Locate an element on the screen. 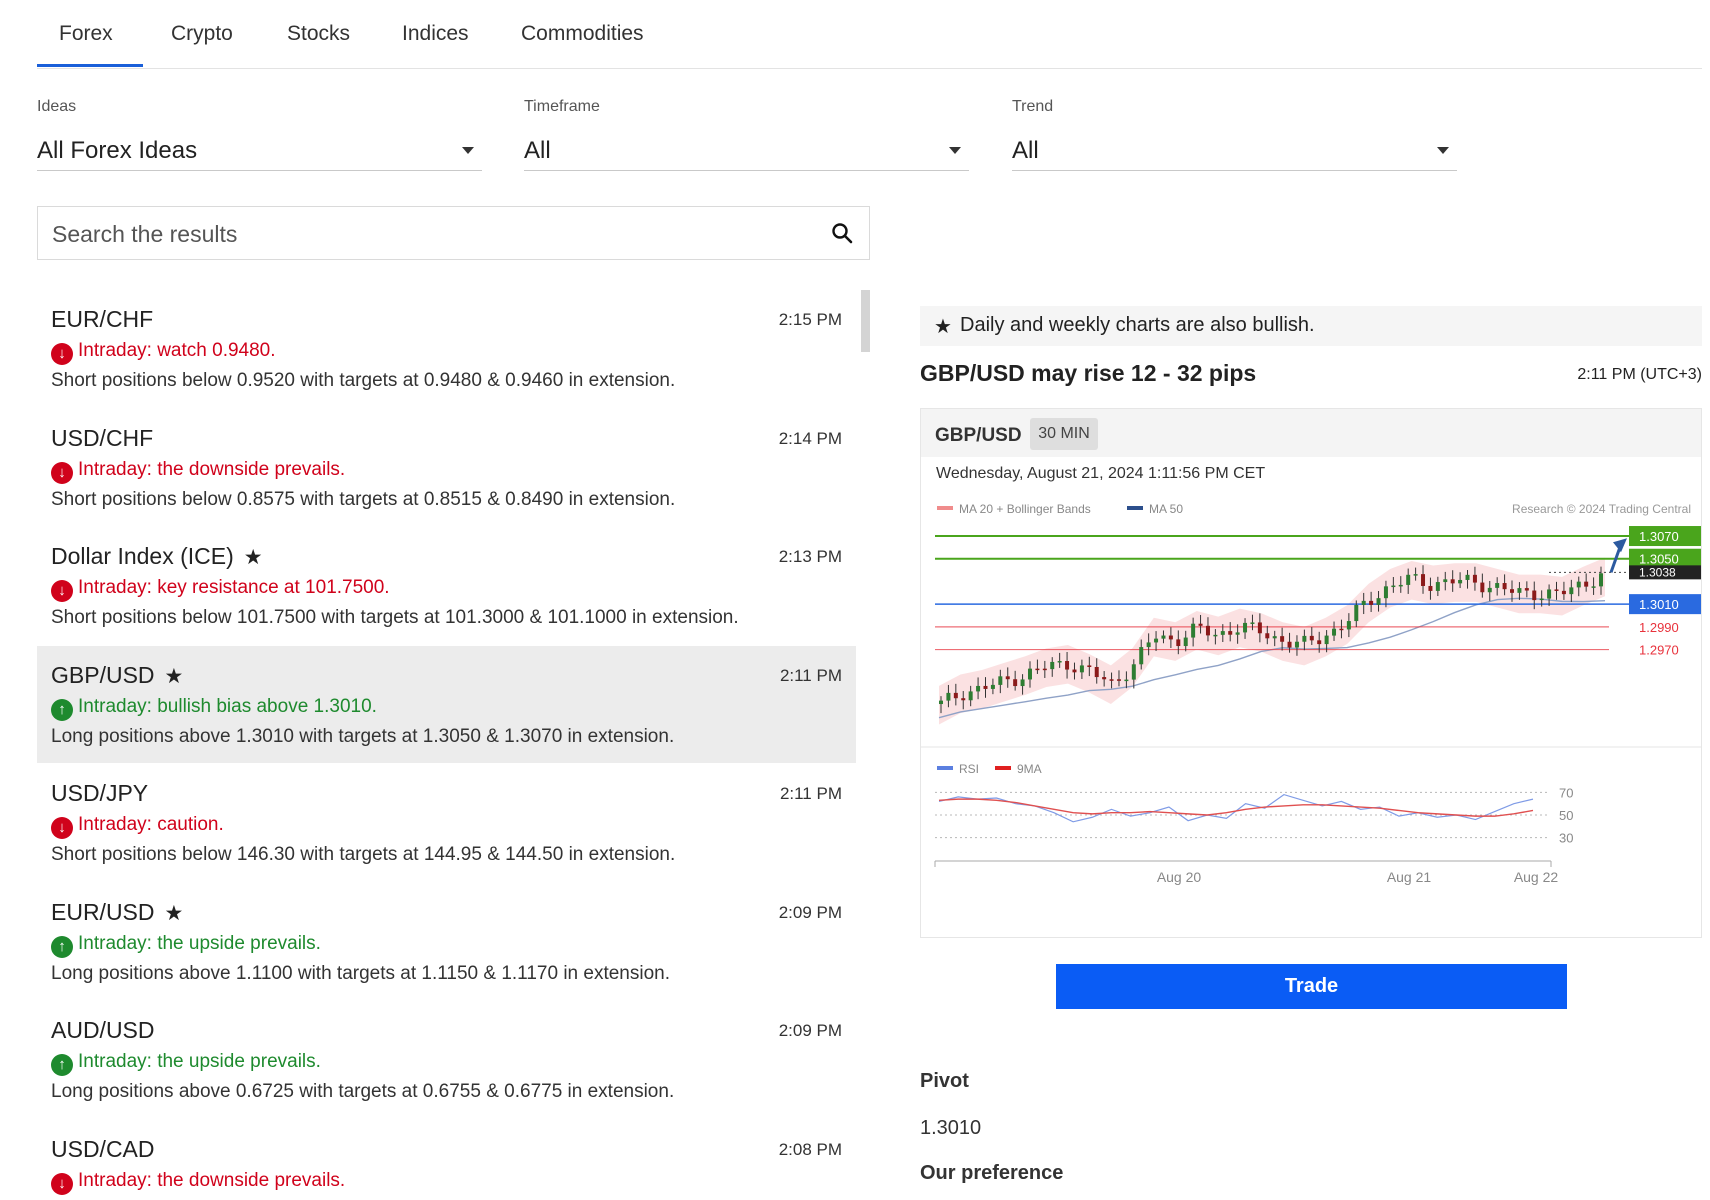 This screenshot has height=1200, width=1710. instrument-name: USD/CAD is located at coordinates (103, 1148).